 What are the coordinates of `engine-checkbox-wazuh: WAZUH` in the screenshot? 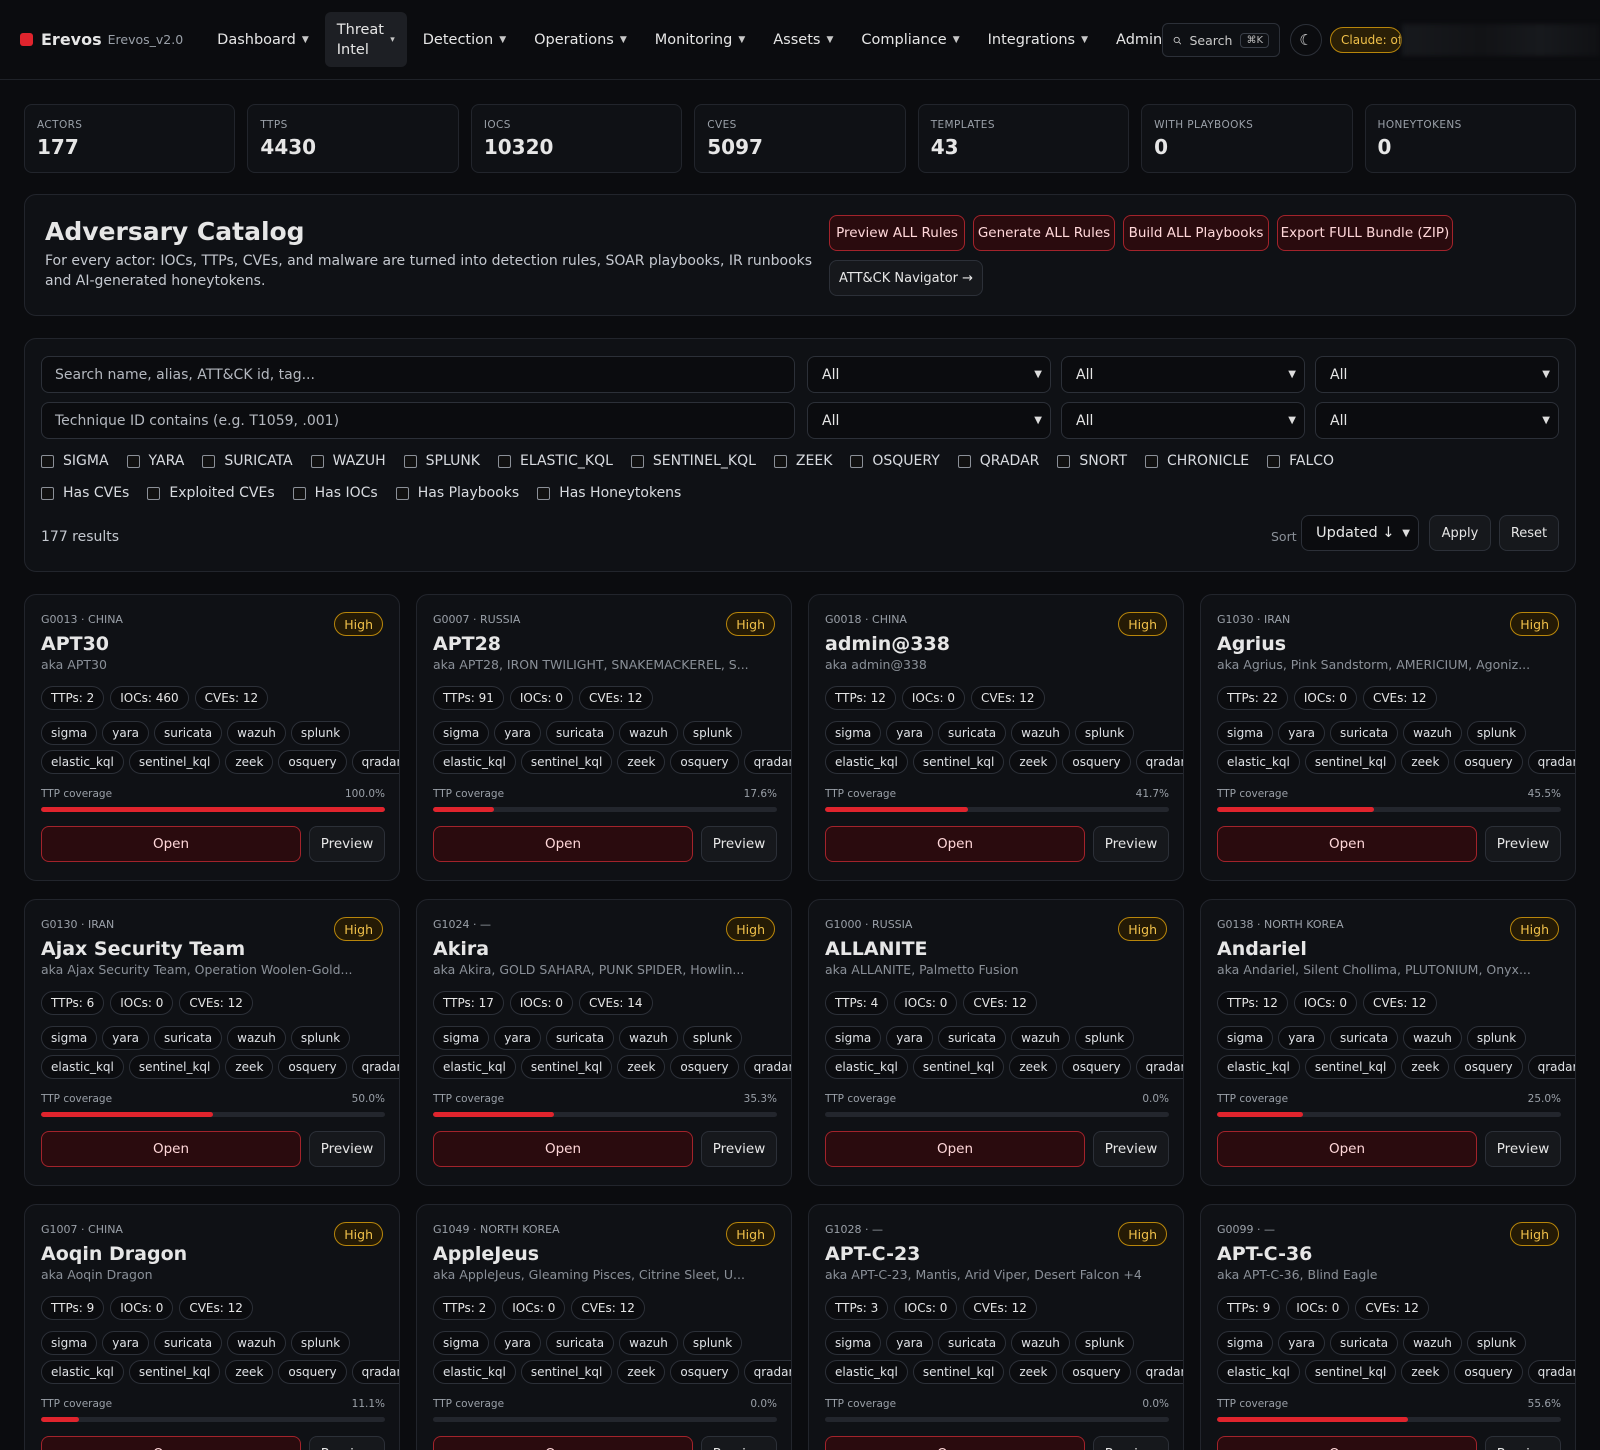 It's located at (348, 461).